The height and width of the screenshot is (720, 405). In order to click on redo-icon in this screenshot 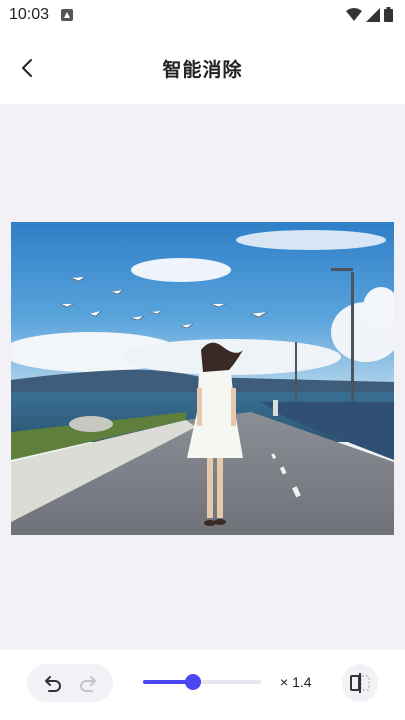, I will do `click(87, 684)`.